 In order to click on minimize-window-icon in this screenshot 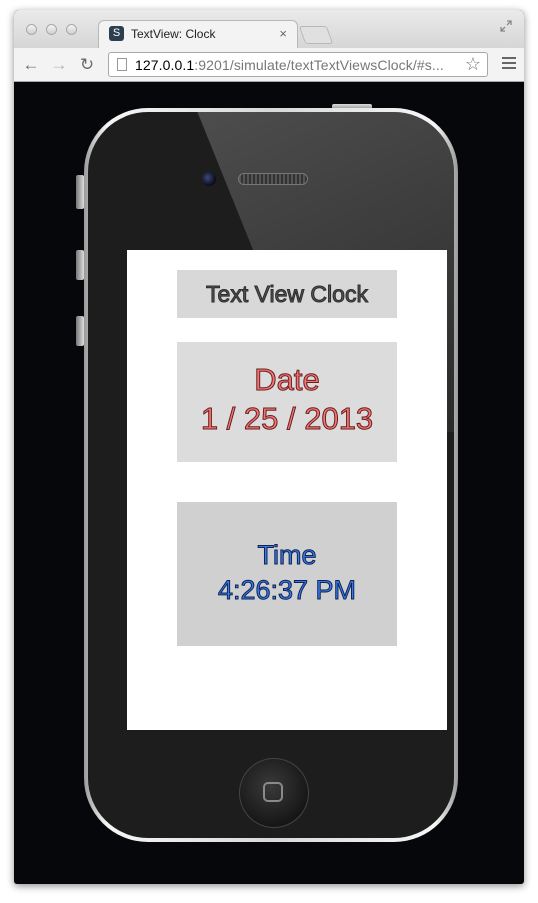, I will do `click(51, 29)`.